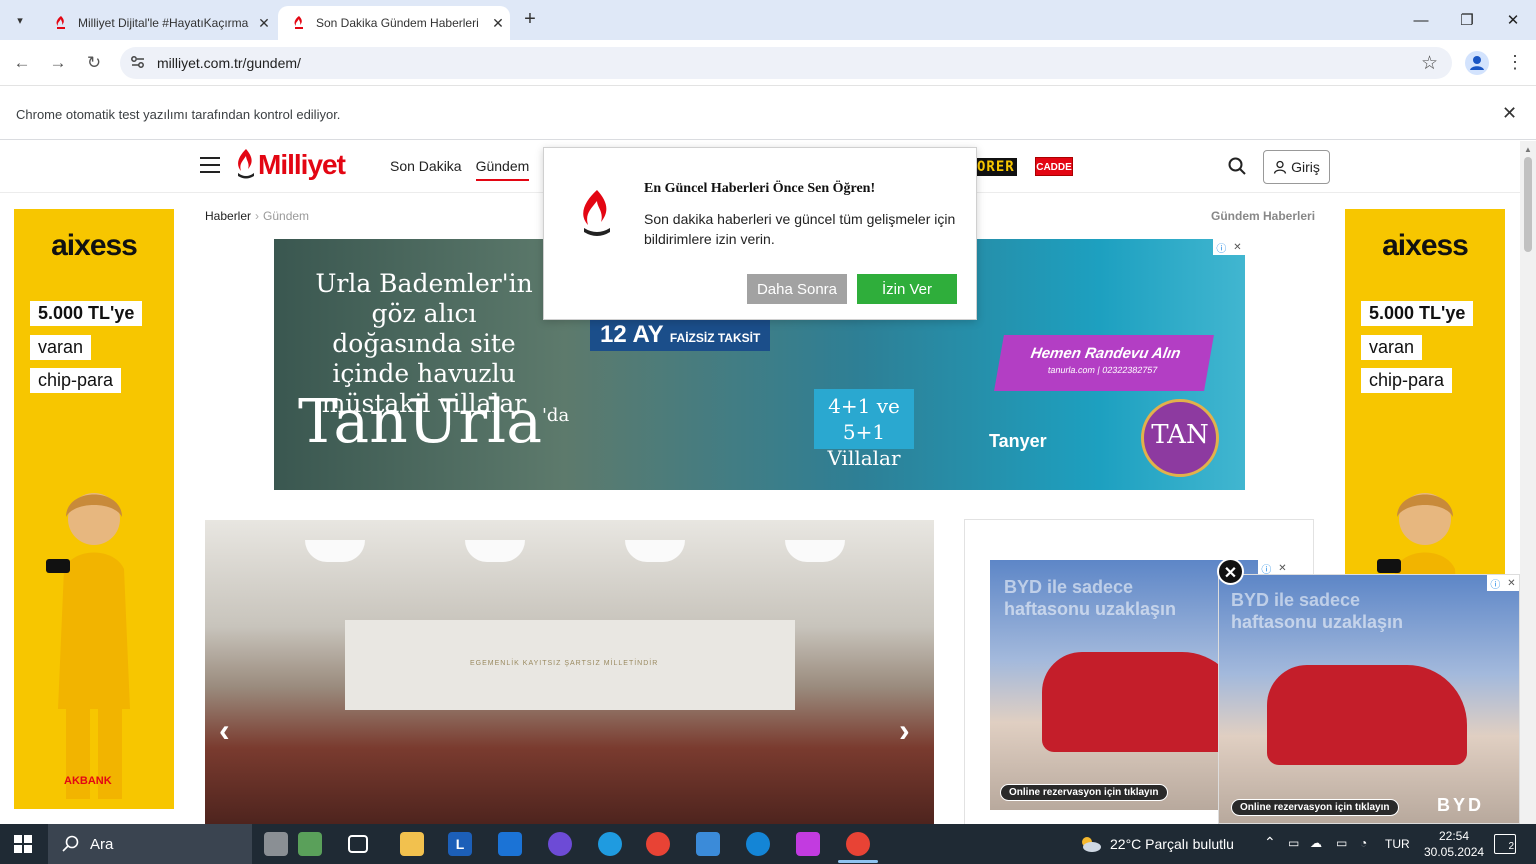 This screenshot has height=864, width=1536. Describe the element at coordinates (1280, 167) in the screenshot. I see `user-icon` at that location.